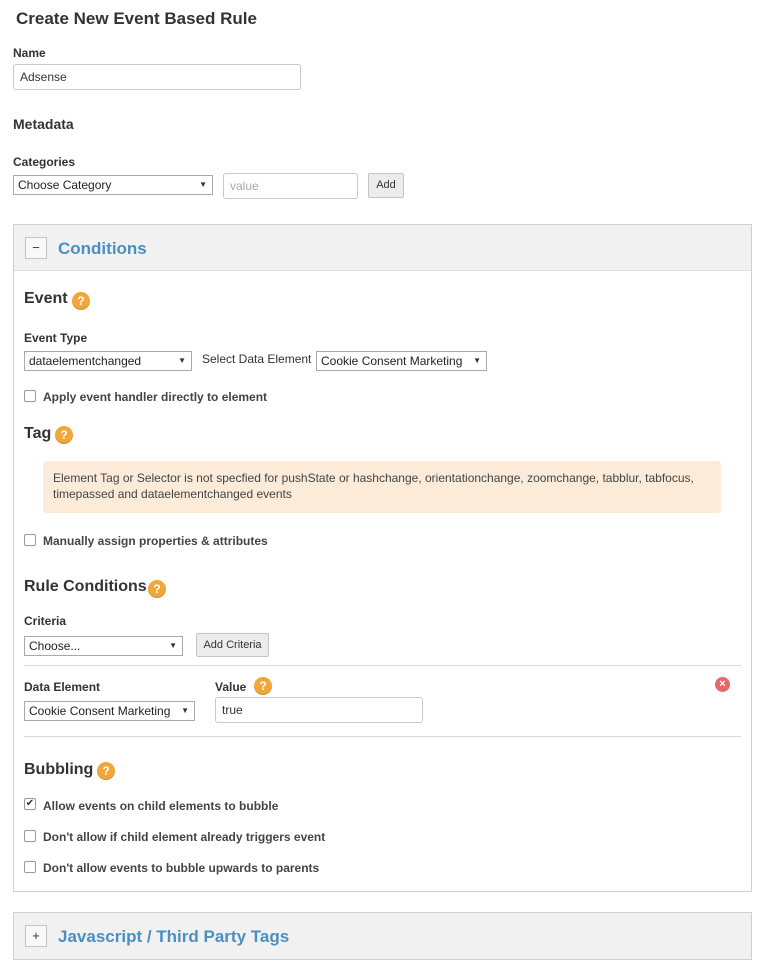 The width and height of the screenshot is (768, 966). Describe the element at coordinates (45, 621) in the screenshot. I see `criteria-label: Criteria` at that location.